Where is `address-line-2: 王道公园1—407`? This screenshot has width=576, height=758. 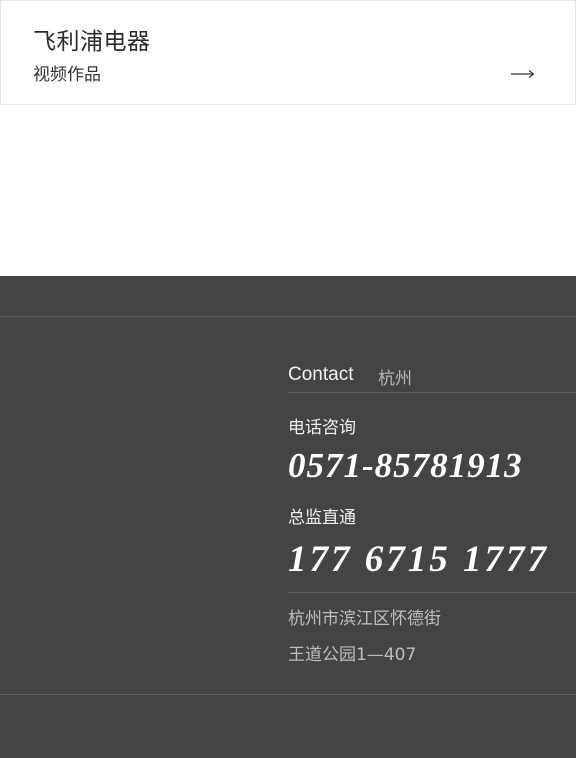 address-line-2: 王道公园1—407 is located at coordinates (352, 655).